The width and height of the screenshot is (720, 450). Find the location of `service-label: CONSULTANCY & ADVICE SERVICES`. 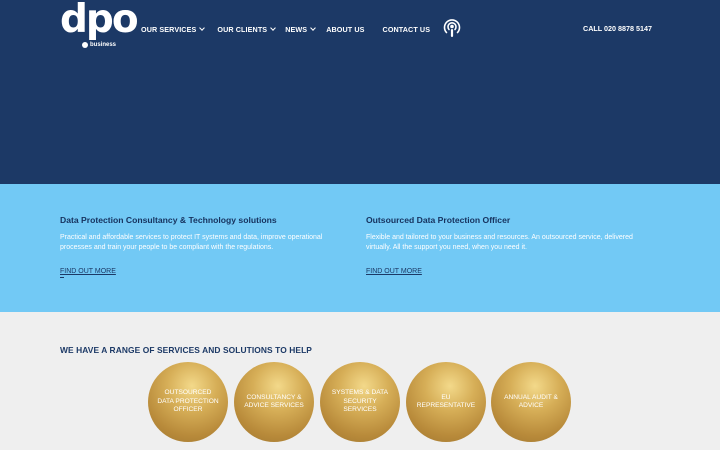

service-label: CONSULTANCY & ADVICE SERVICES is located at coordinates (274, 401).